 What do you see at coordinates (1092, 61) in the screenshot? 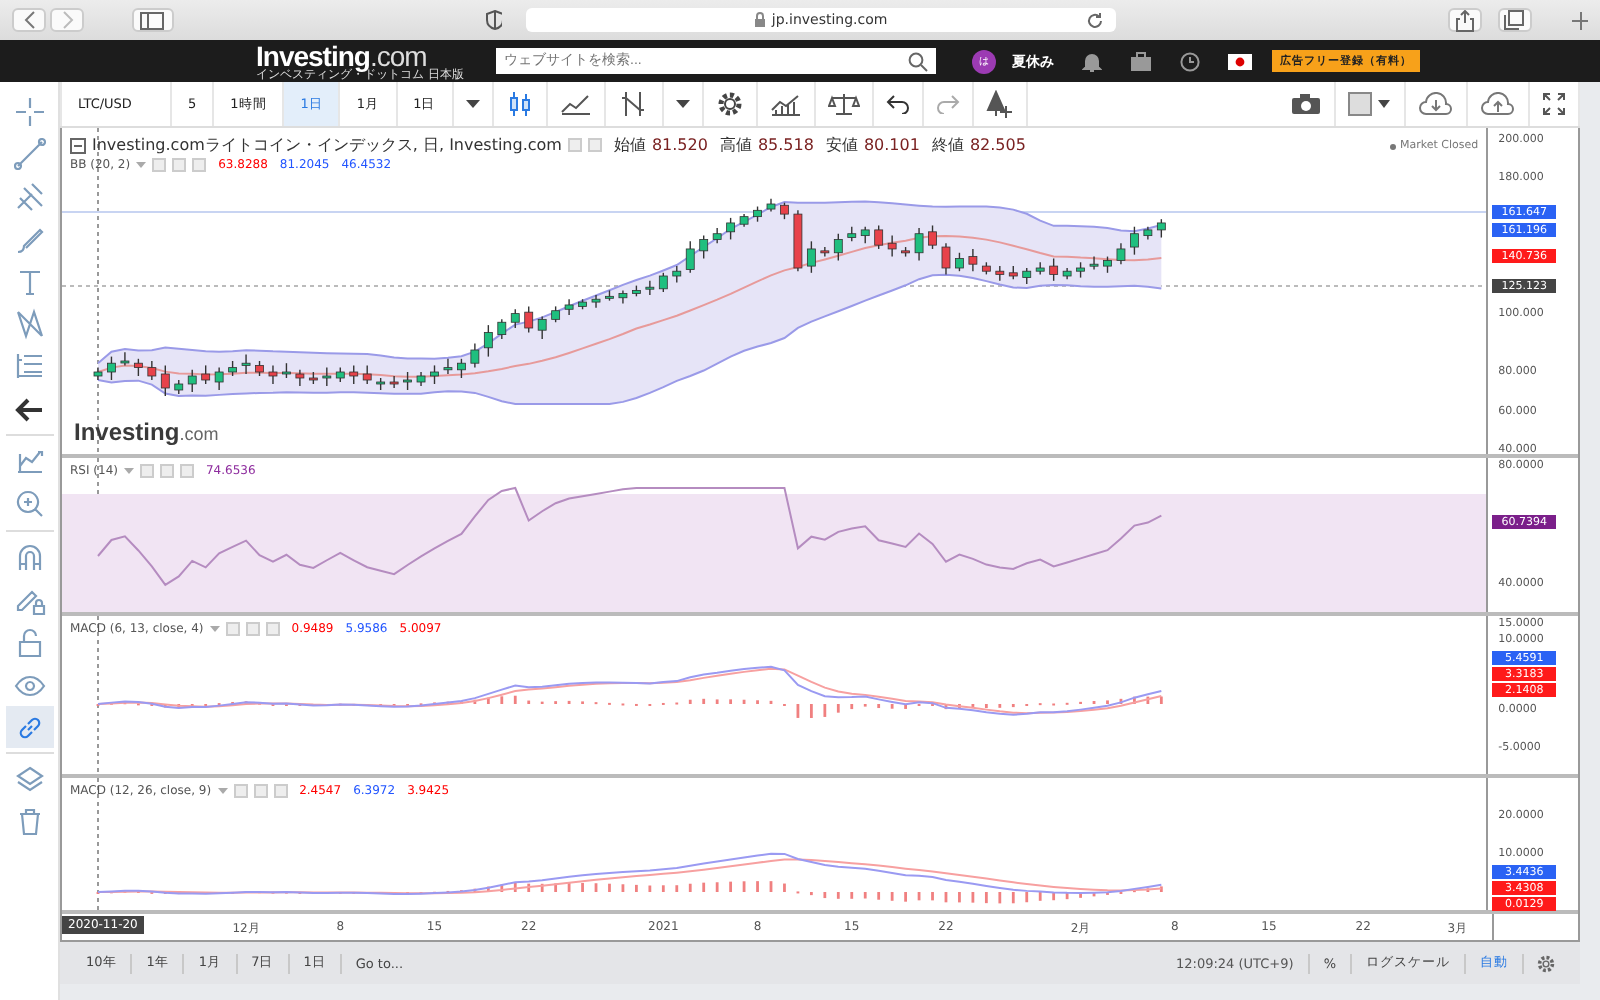
I see `bell-icon` at bounding box center [1092, 61].